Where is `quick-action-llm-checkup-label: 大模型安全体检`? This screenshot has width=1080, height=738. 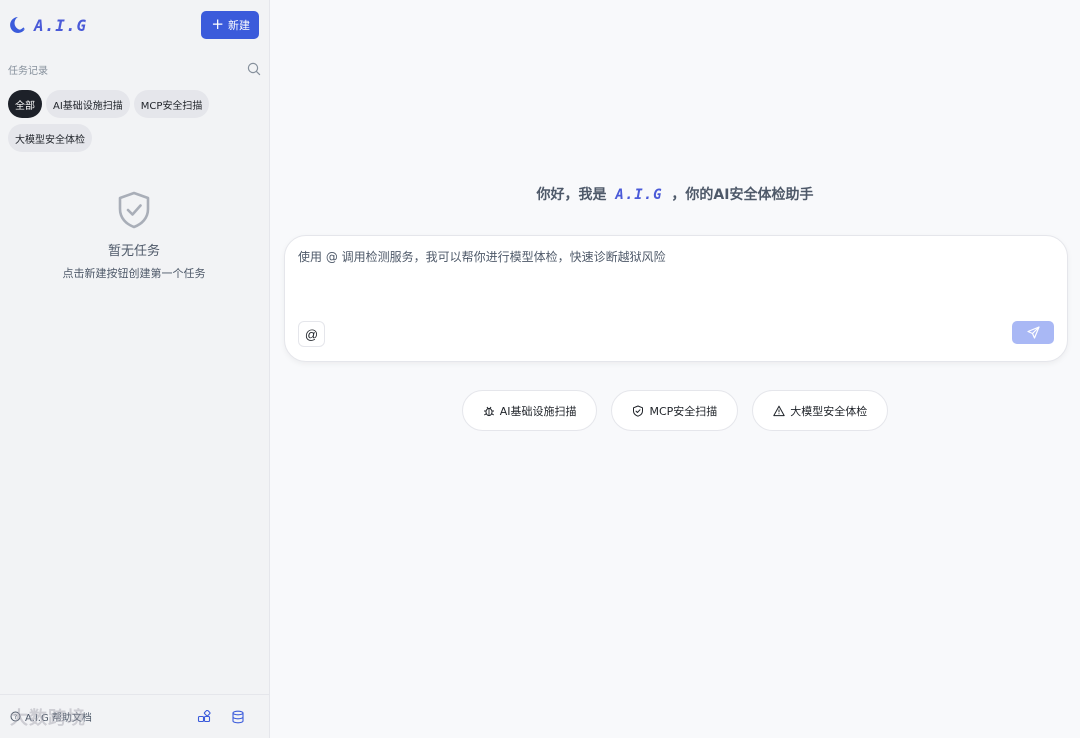 quick-action-llm-checkup-label: 大模型安全体检 is located at coordinates (829, 411).